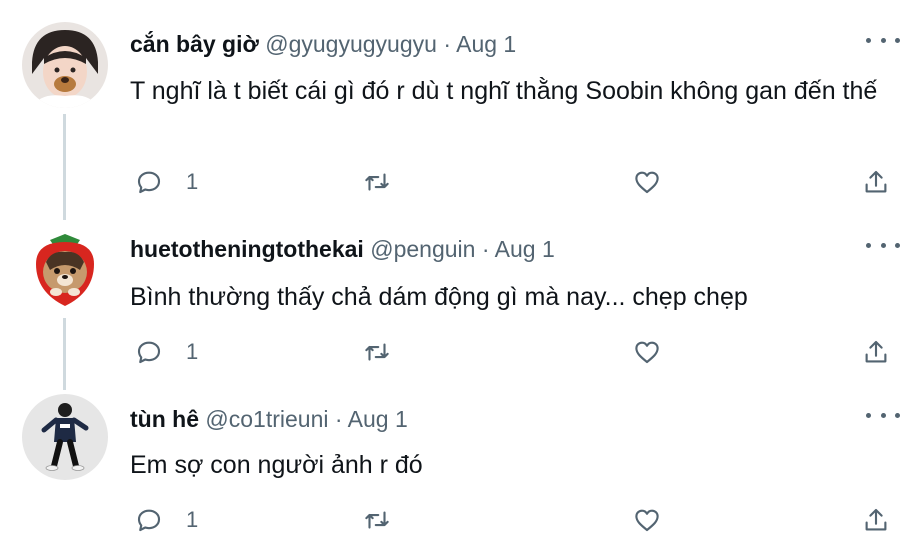 The image size is (923, 557). I want to click on tweet-header: tùn hê @co1trieuni · Aug 1, so click(269, 419).